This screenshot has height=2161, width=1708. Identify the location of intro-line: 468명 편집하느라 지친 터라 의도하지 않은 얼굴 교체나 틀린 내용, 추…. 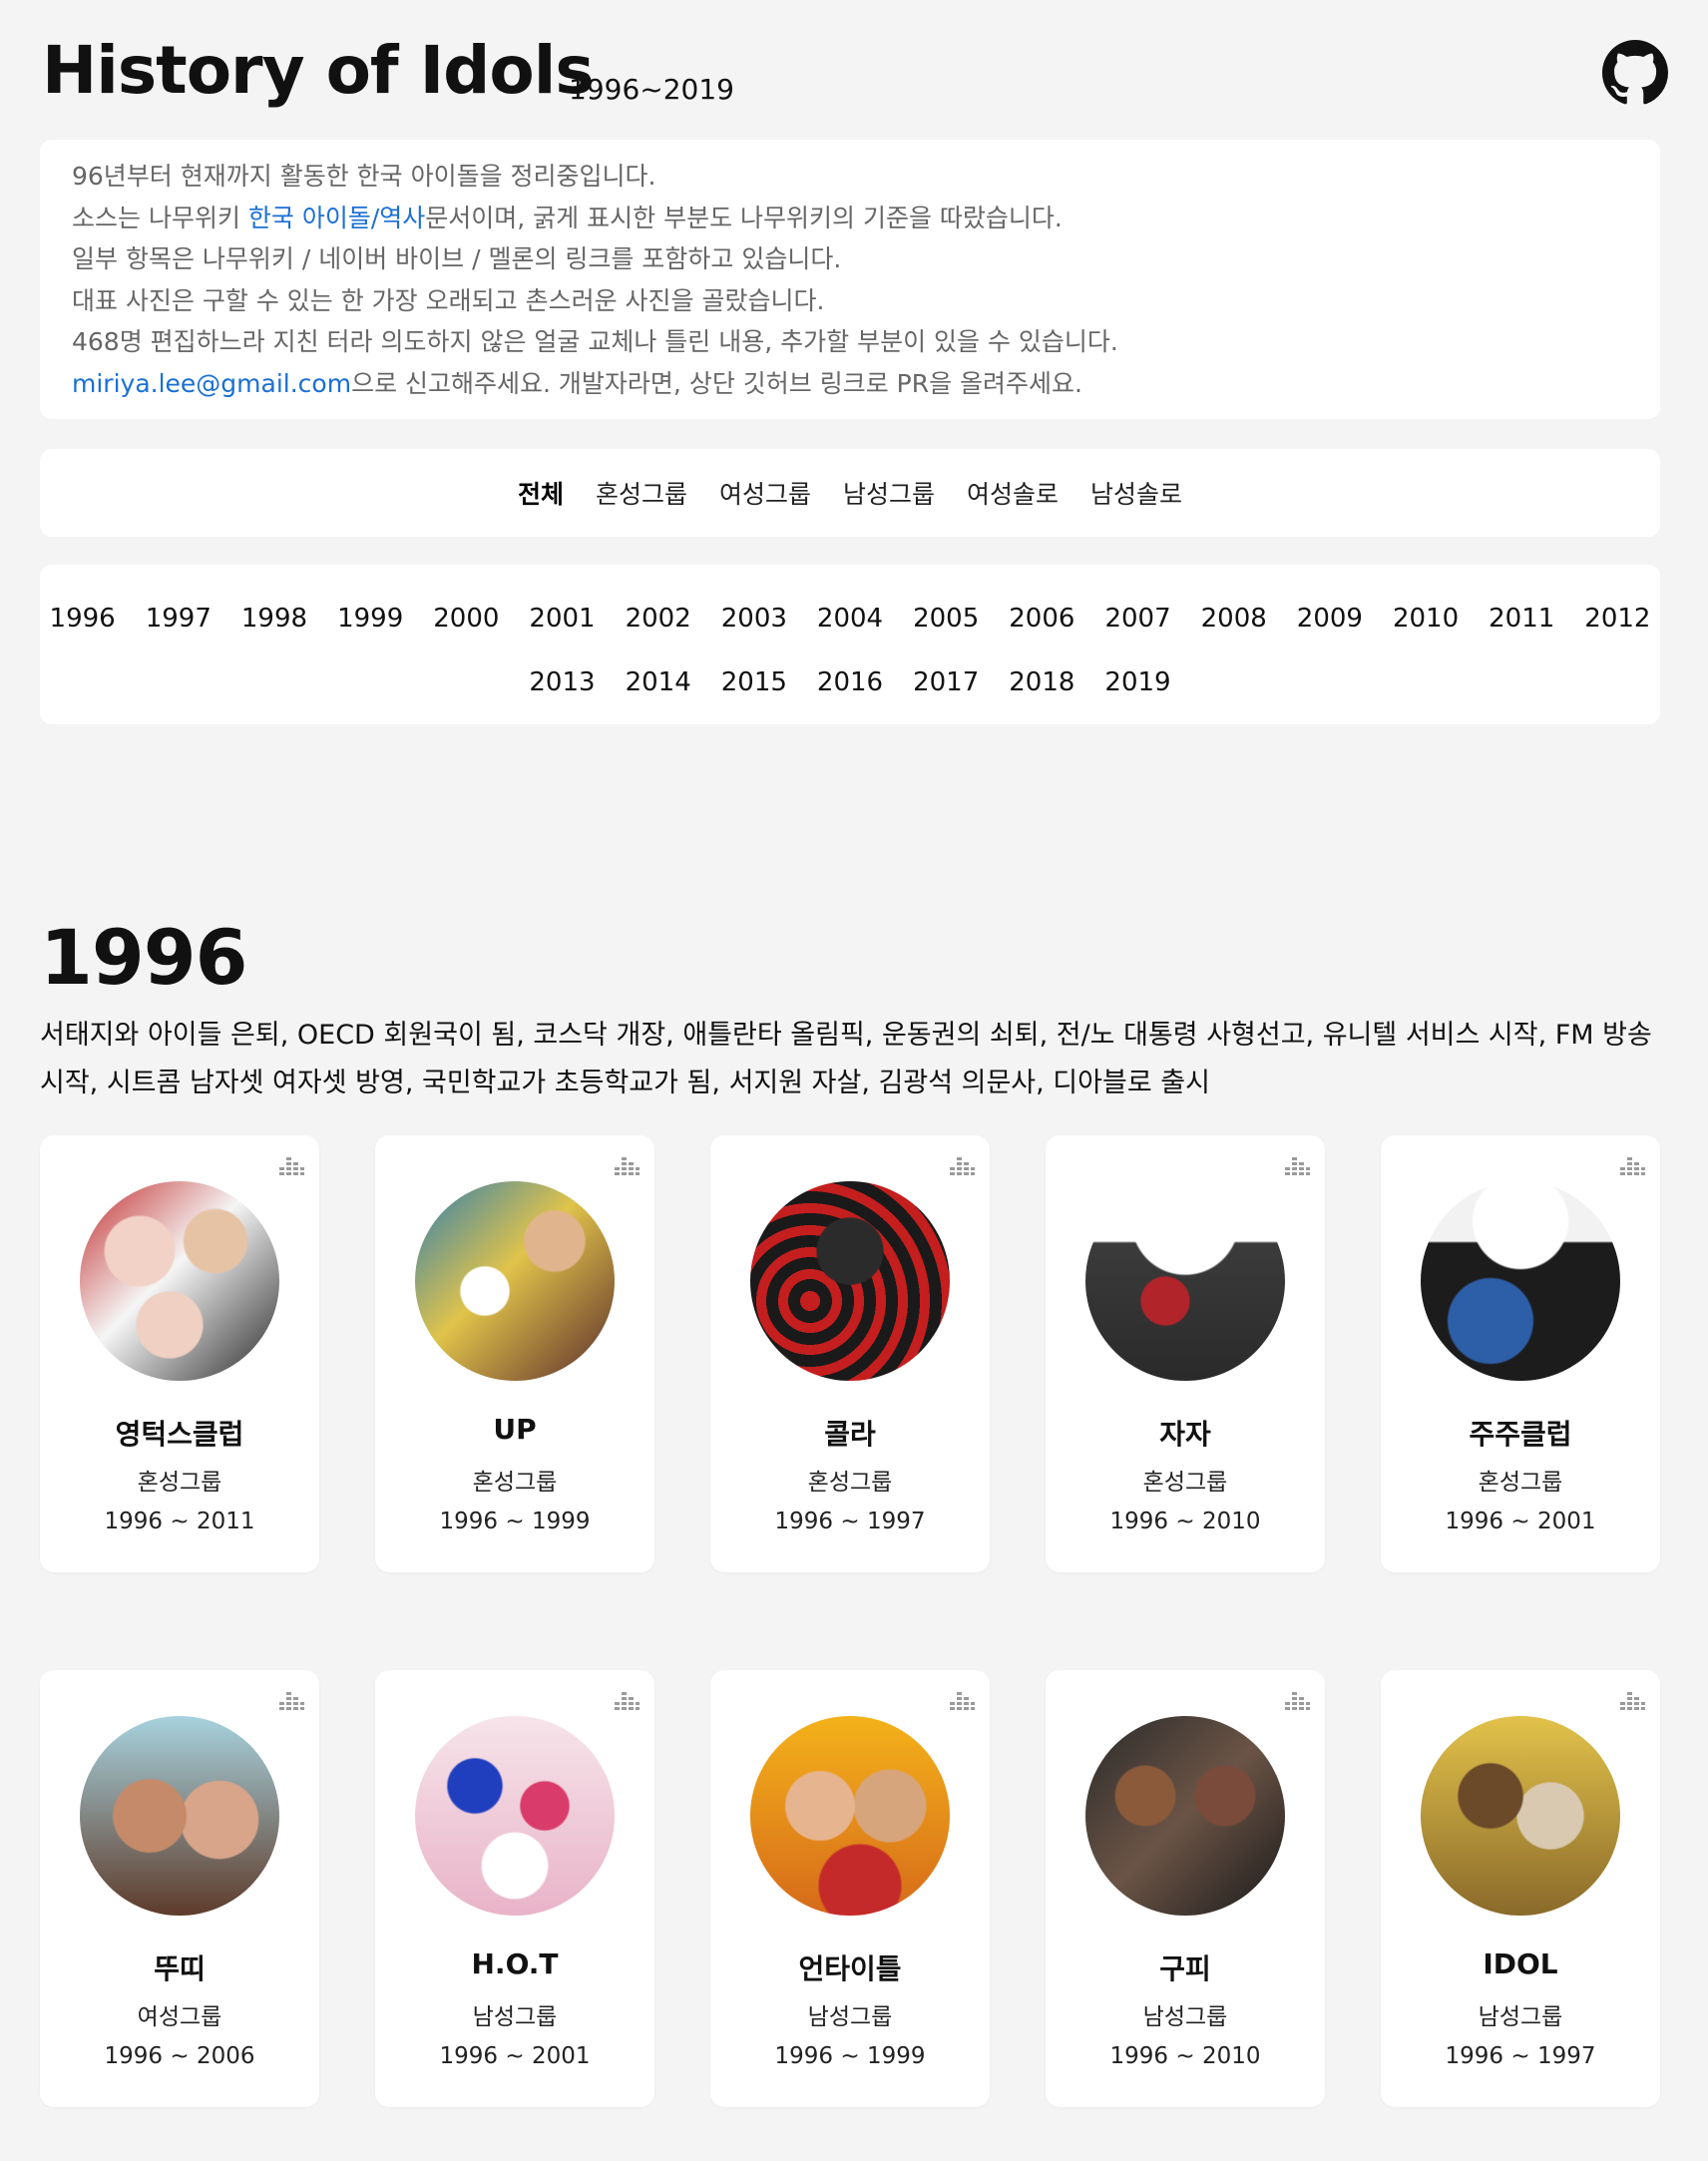
(595, 341).